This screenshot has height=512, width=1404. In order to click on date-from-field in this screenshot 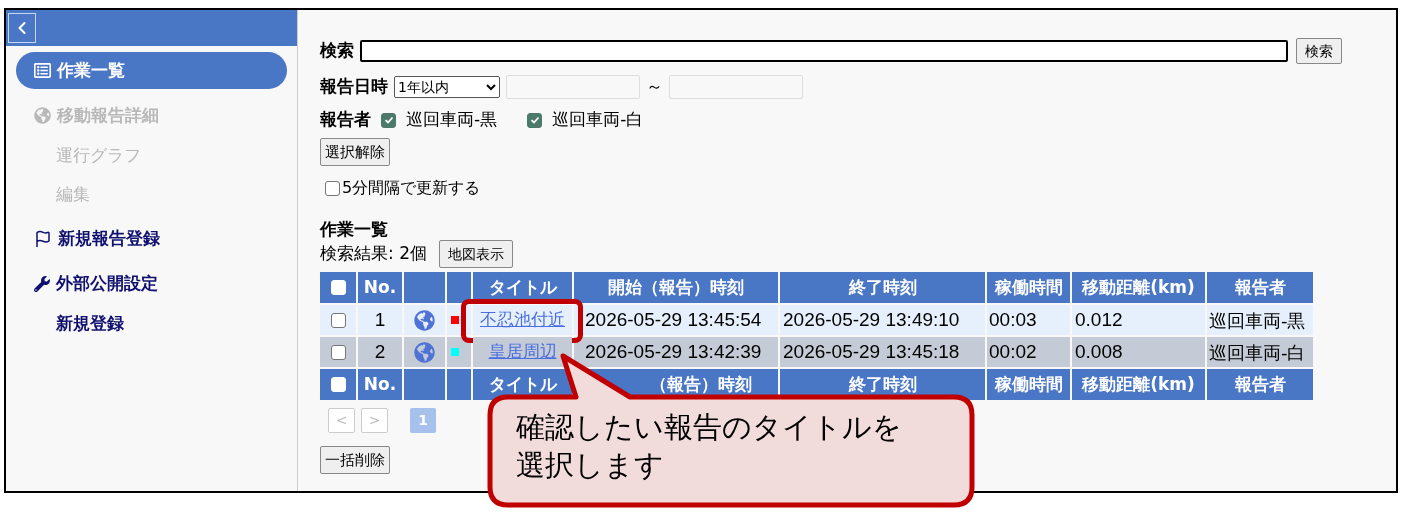, I will do `click(573, 87)`.